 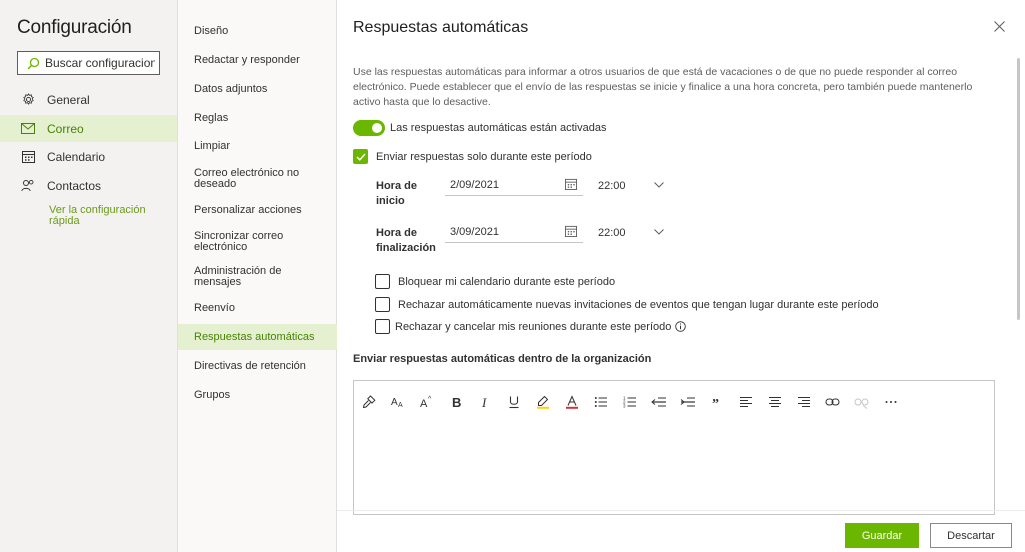 What do you see at coordinates (382, 281) in the screenshot?
I see `block-calendar-checkbox` at bounding box center [382, 281].